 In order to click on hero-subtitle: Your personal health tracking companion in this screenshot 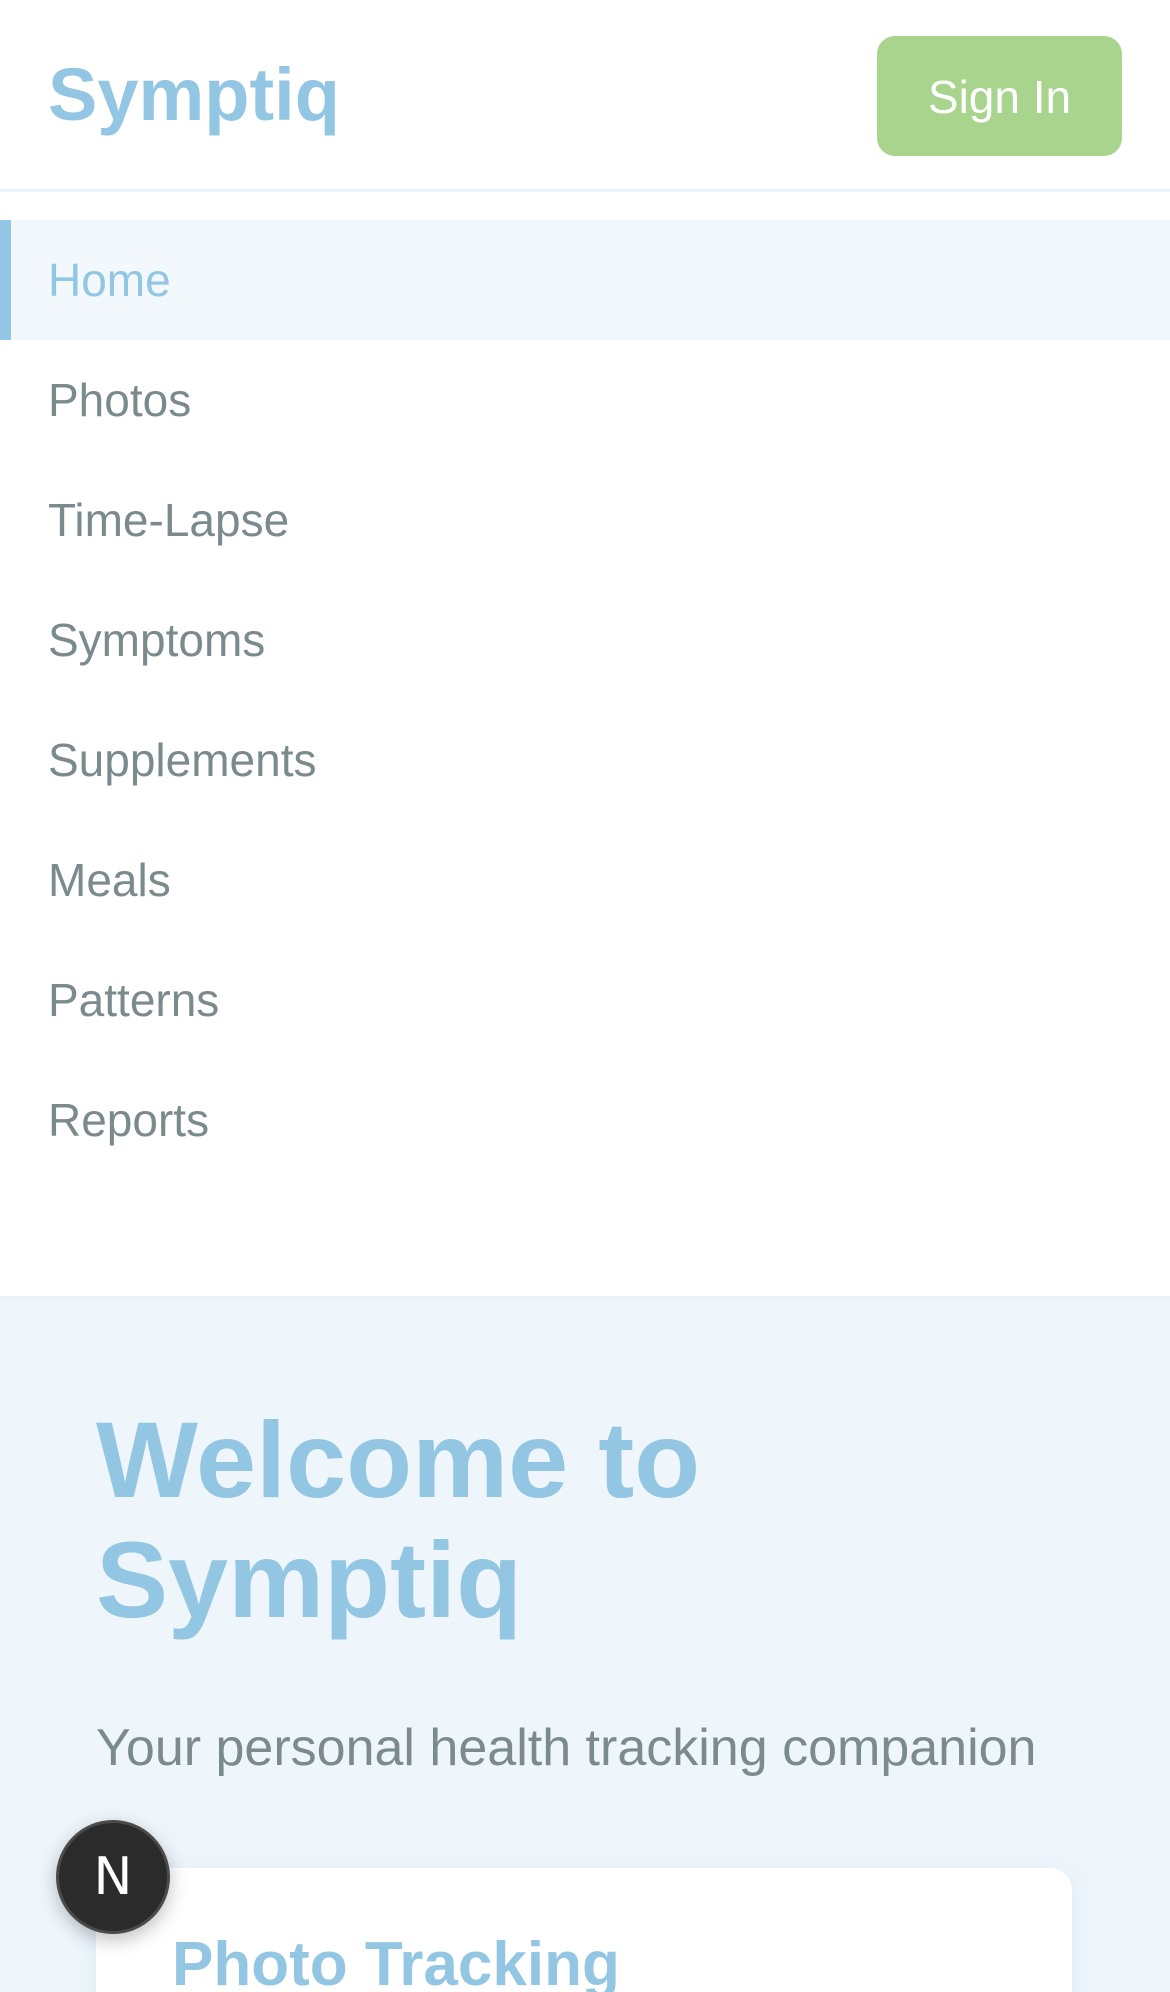, I will do `click(566, 1748)`.